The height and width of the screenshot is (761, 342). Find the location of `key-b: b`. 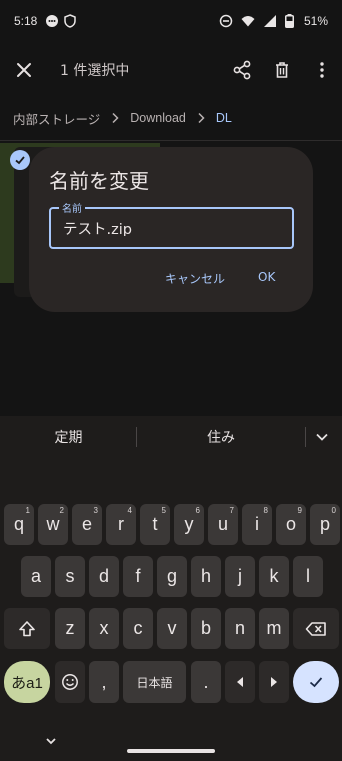

key-b: b is located at coordinates (206, 628).